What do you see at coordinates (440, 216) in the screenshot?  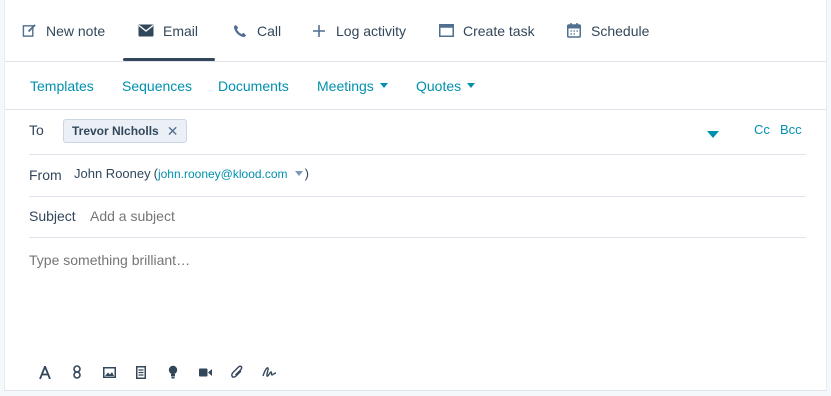 I see `subject-input` at bounding box center [440, 216].